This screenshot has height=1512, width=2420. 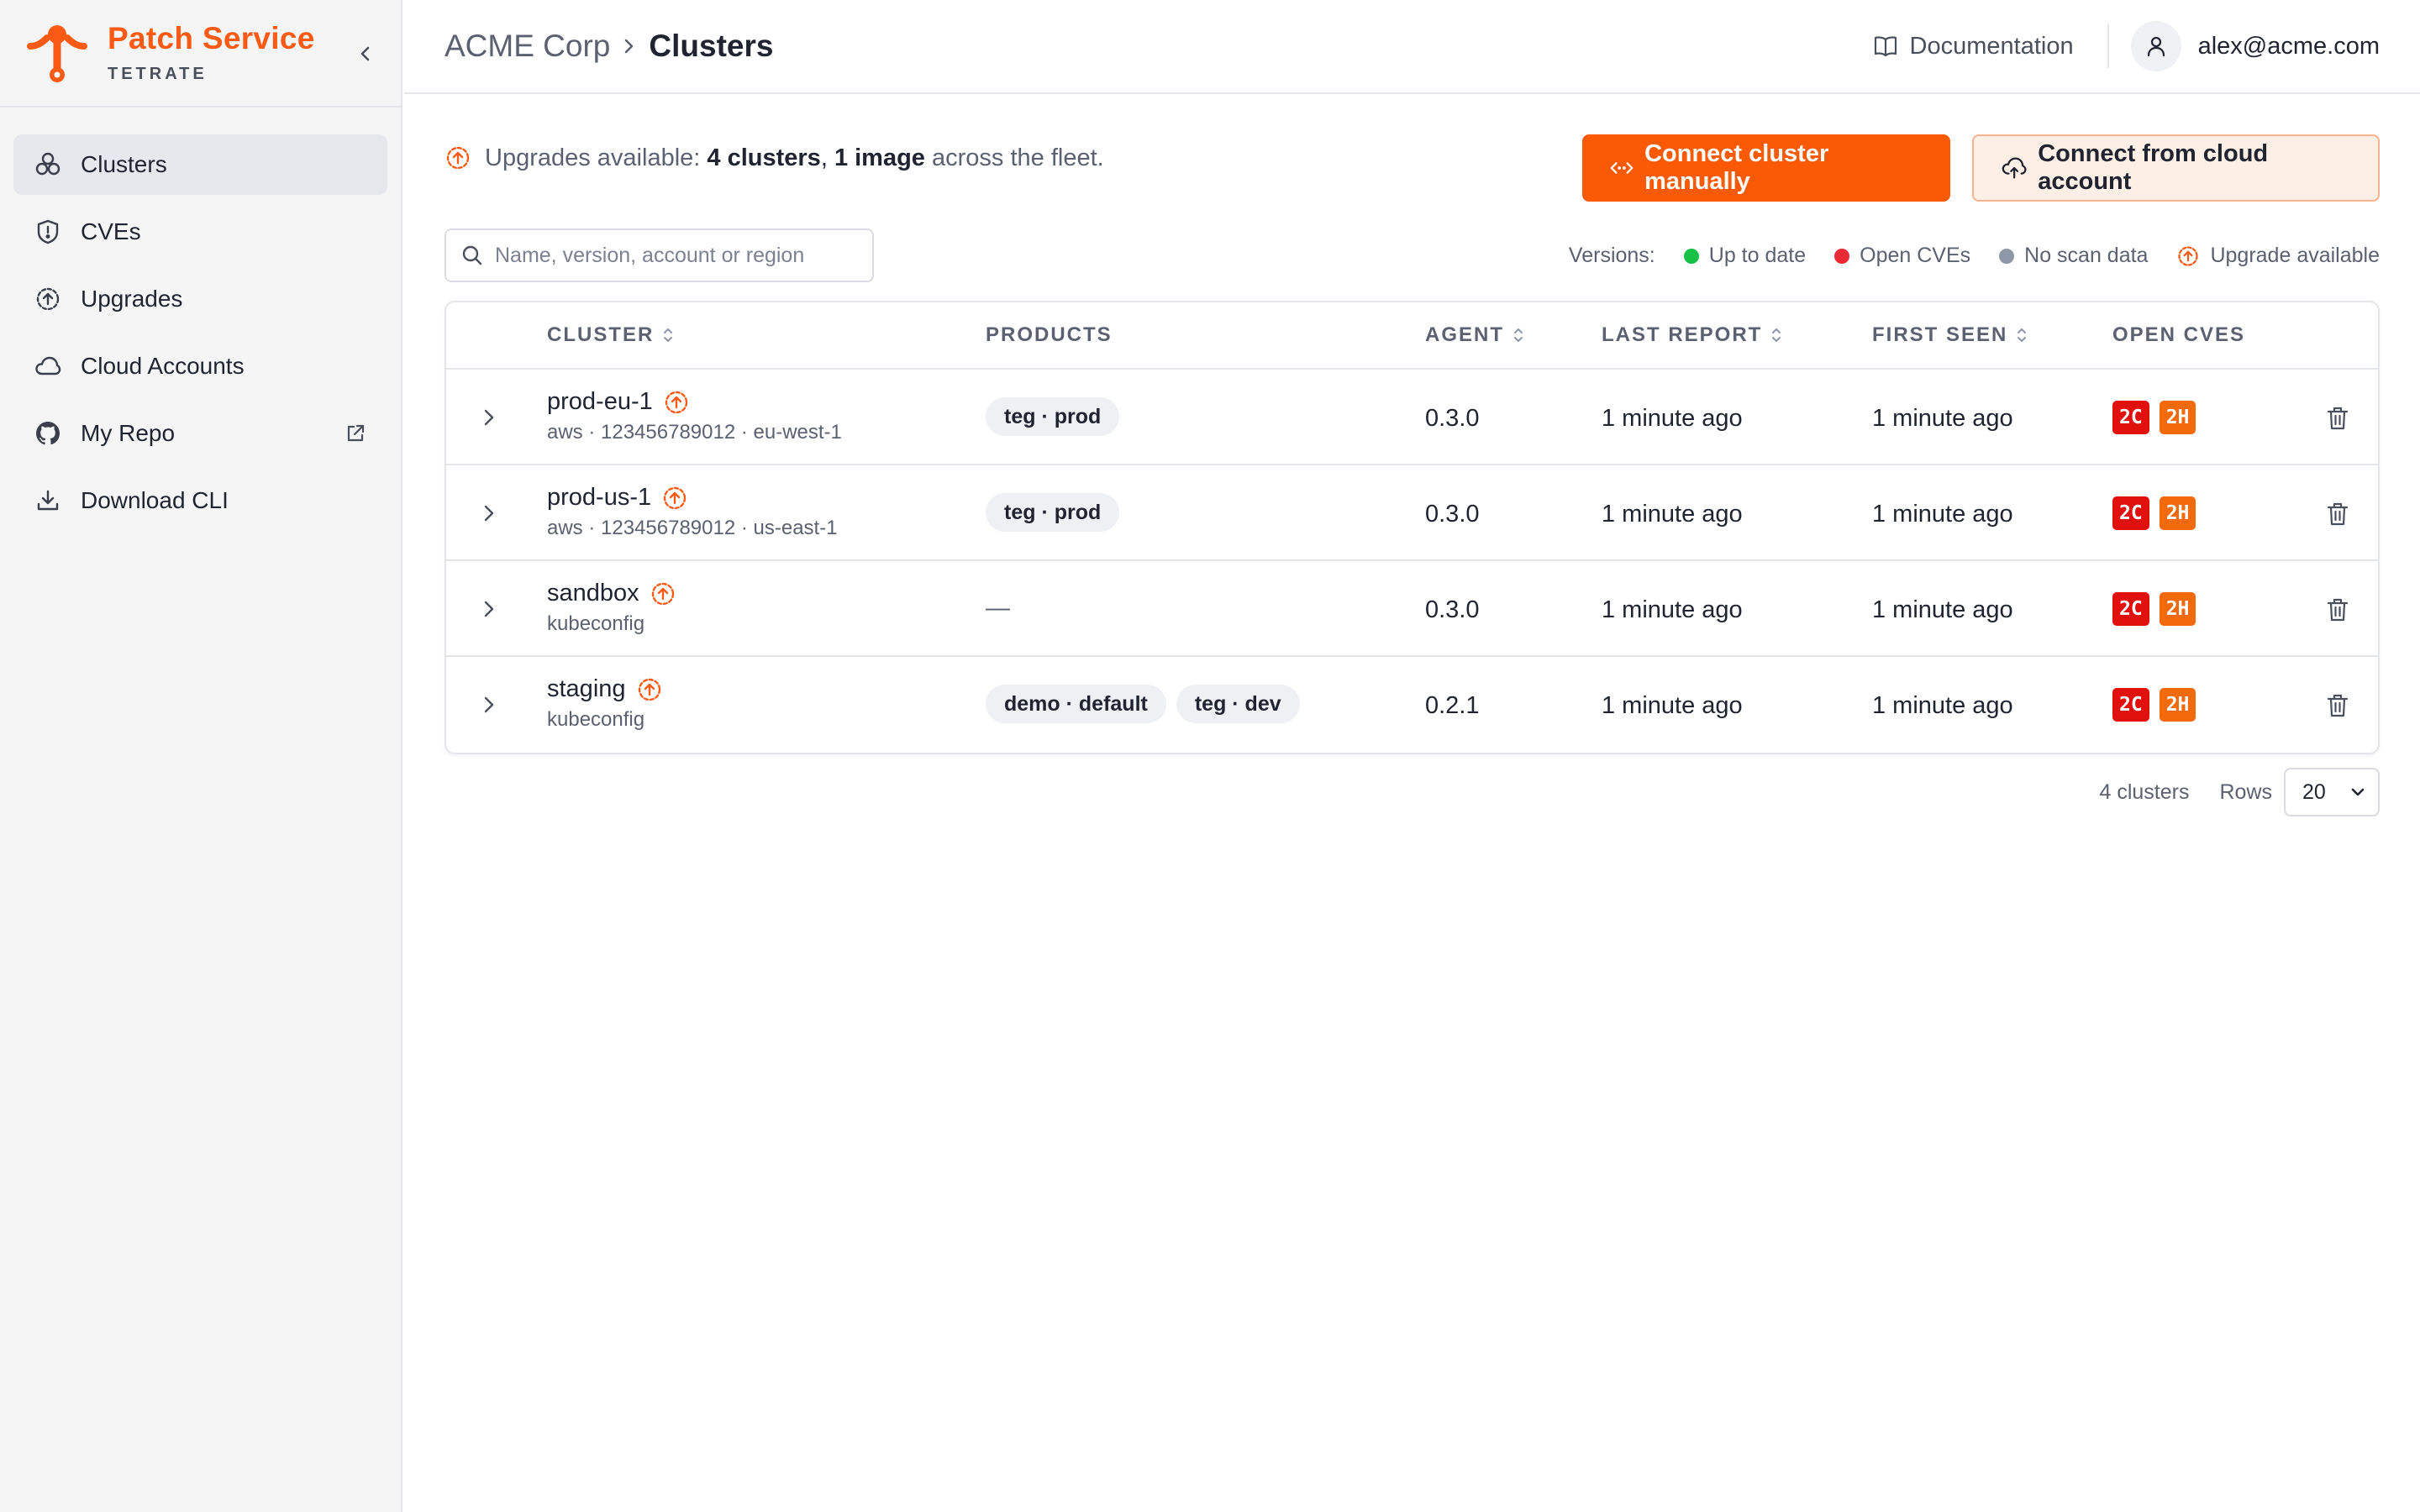 I want to click on sidebar-item-clusters: Clusters, so click(x=200, y=164).